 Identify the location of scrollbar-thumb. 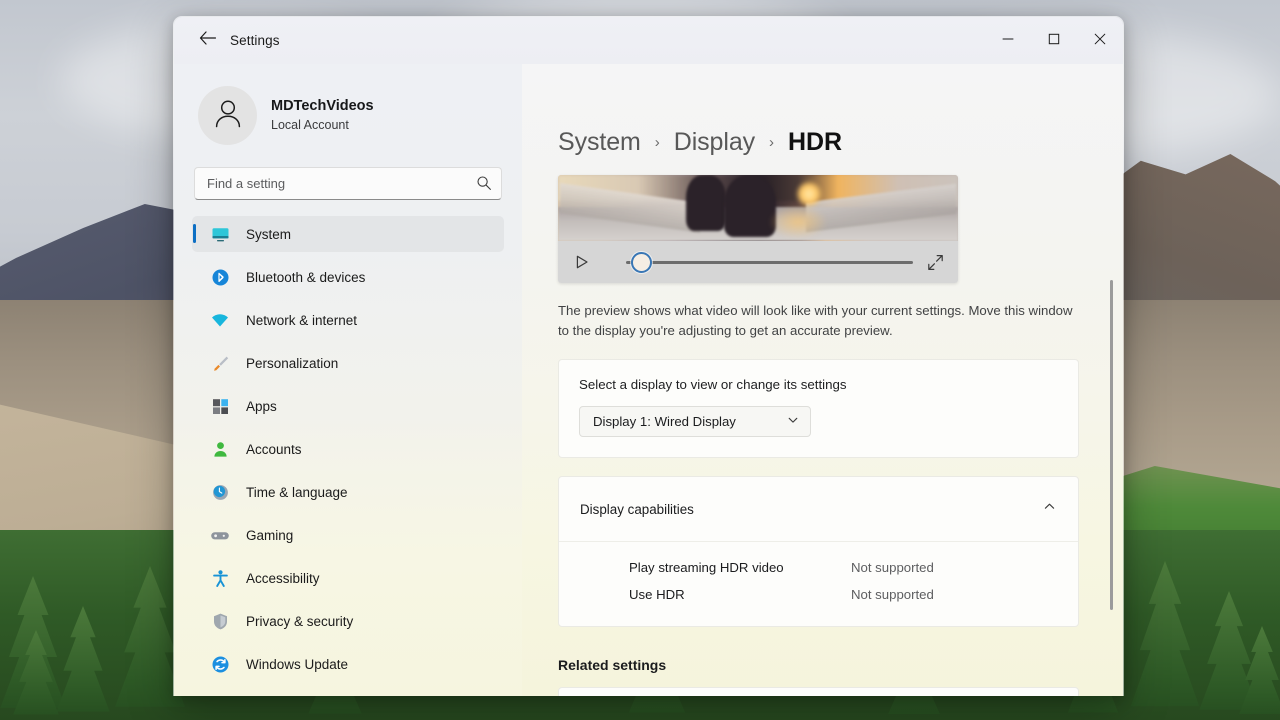
(1111, 445).